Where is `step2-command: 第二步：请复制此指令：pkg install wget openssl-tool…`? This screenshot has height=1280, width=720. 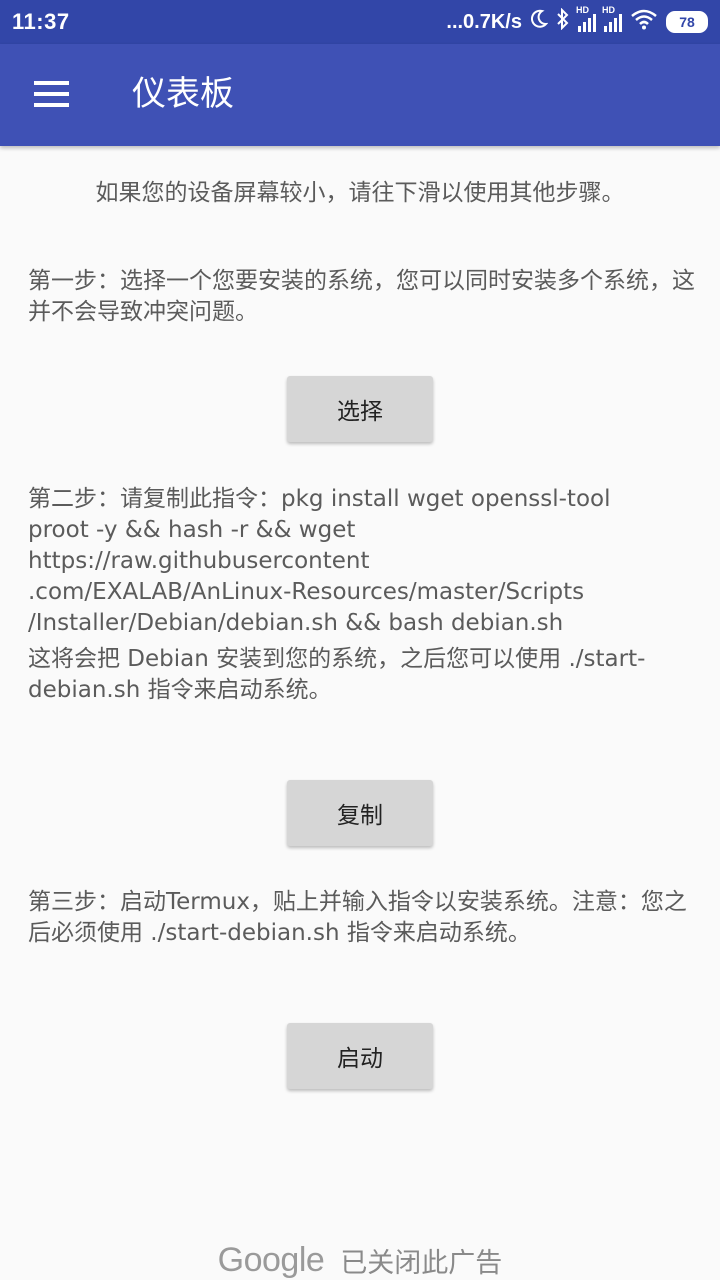 step2-command: 第二步：请复制此指令：pkg install wget openssl-tool… is located at coordinates (362, 561).